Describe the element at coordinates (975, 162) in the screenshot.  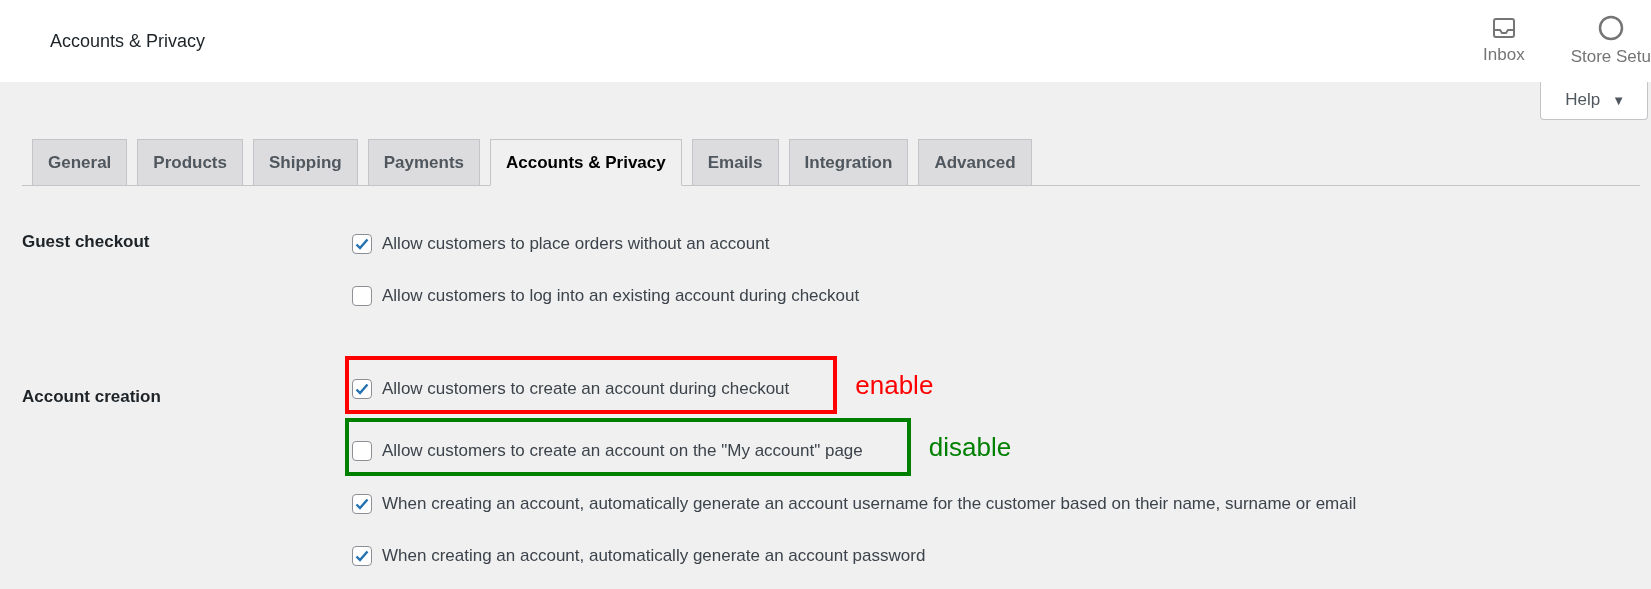
I see `settings-tab: Advanced` at that location.